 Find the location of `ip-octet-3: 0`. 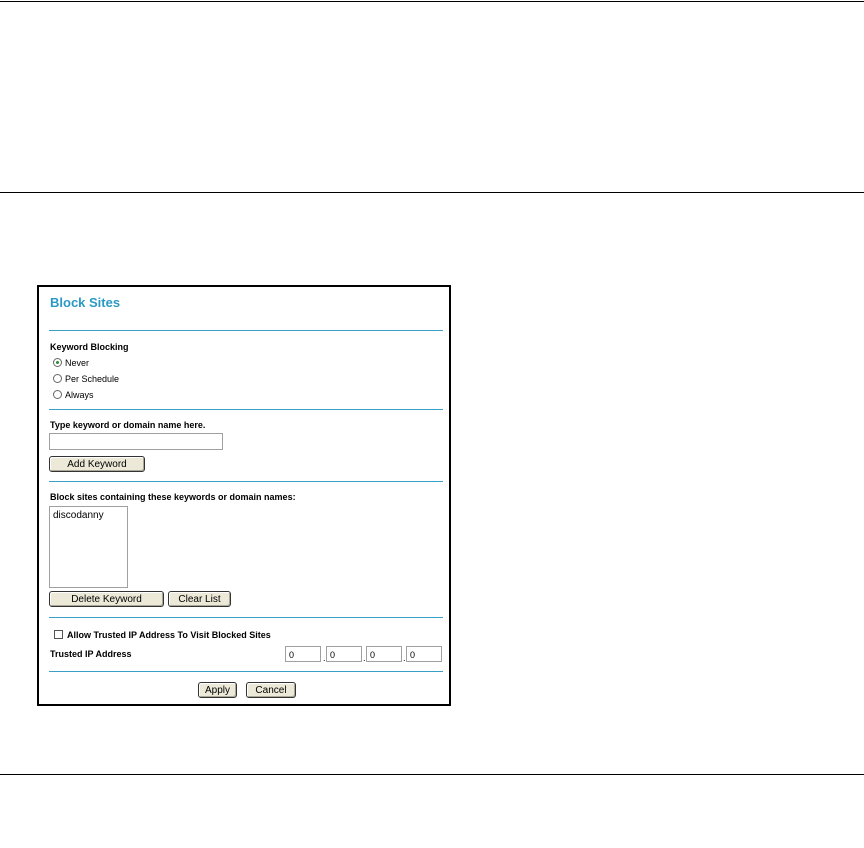

ip-octet-3: 0 is located at coordinates (384, 654).